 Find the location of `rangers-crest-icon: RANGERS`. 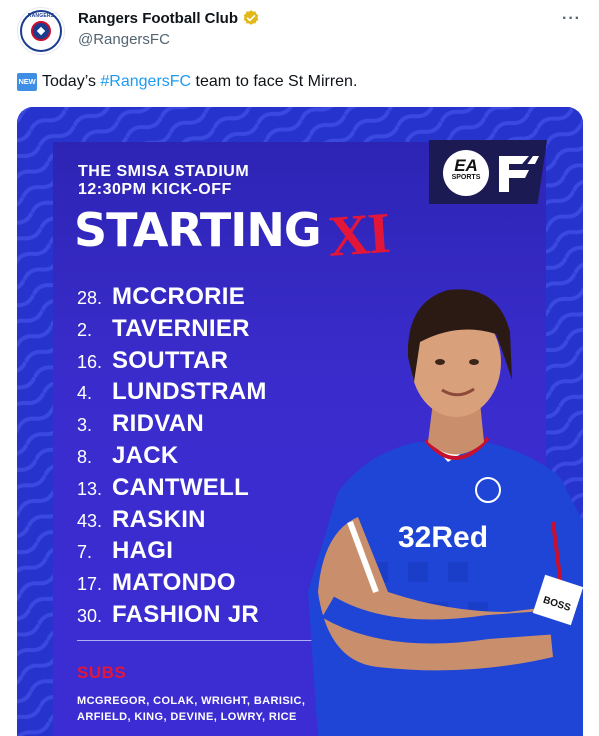

rangers-crest-icon: RANGERS is located at coordinates (41, 31).